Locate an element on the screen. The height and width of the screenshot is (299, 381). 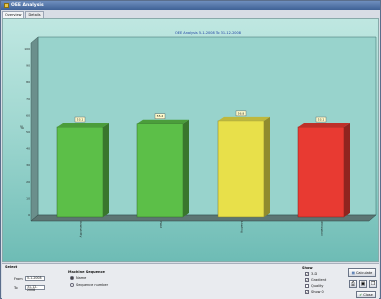
to-label: To is located at coordinates (16, 287).